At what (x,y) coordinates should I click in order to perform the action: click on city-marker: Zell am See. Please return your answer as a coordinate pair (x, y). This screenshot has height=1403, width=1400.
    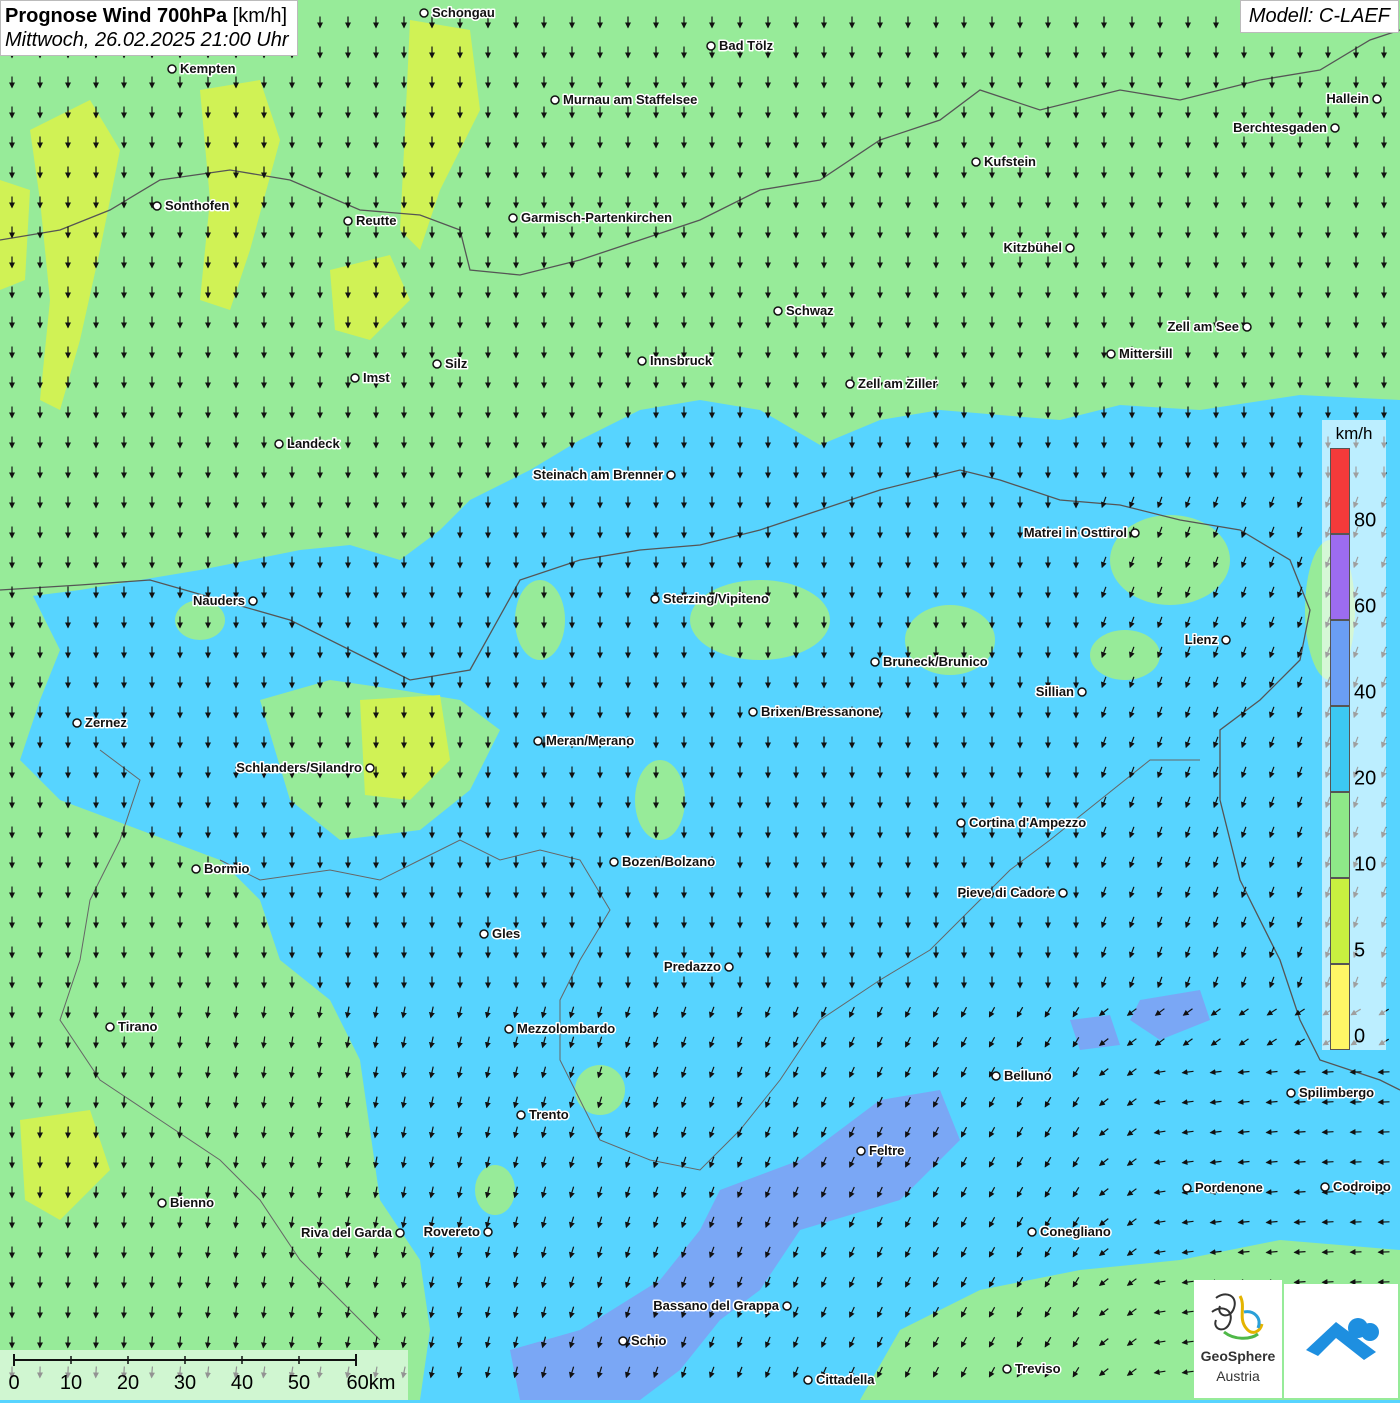
    Looking at the image, I should click on (1209, 326).